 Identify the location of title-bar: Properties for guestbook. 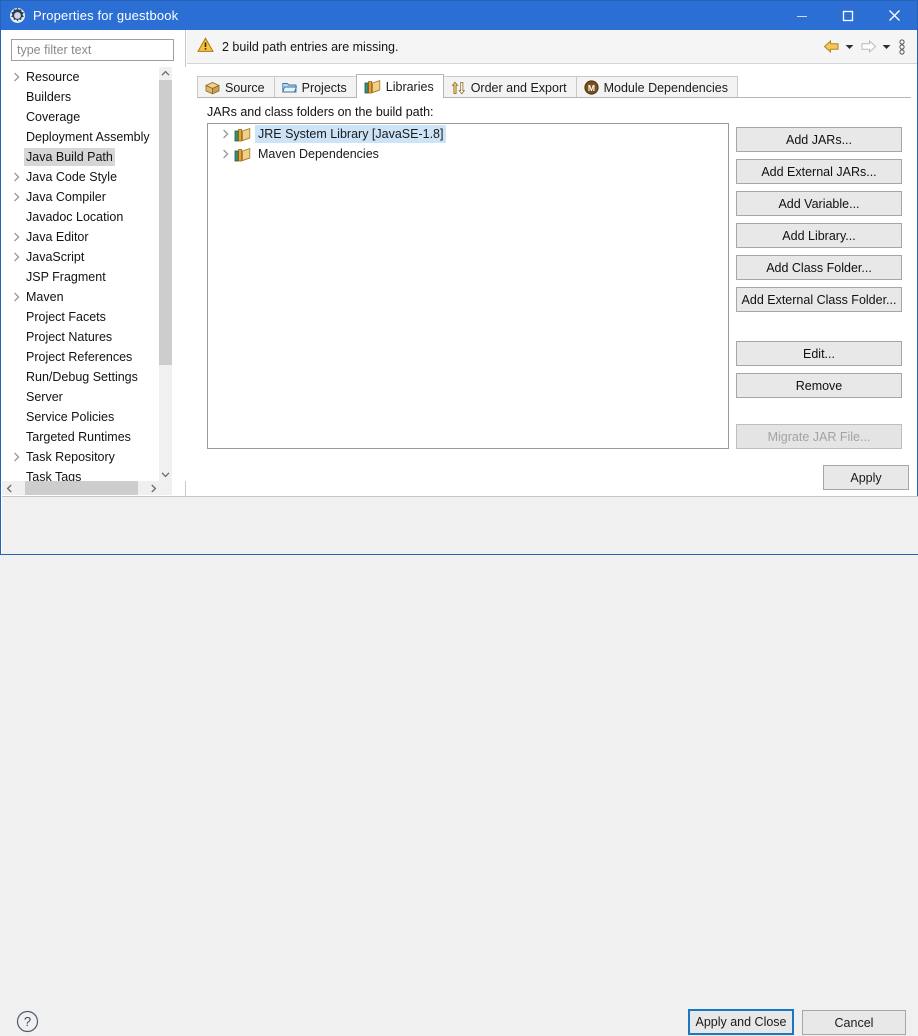
(459, 15).